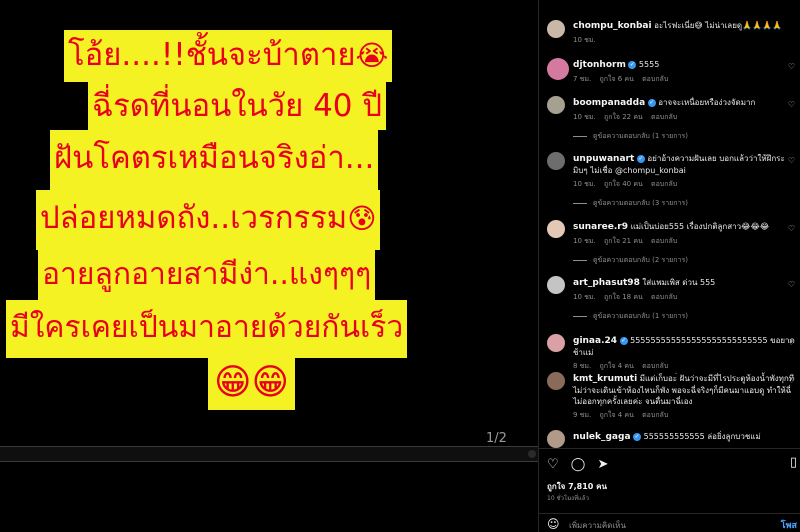  I want to click on view-replies-link: ดูข้อความตอบกลับ (3 รายการ), so click(684, 203).